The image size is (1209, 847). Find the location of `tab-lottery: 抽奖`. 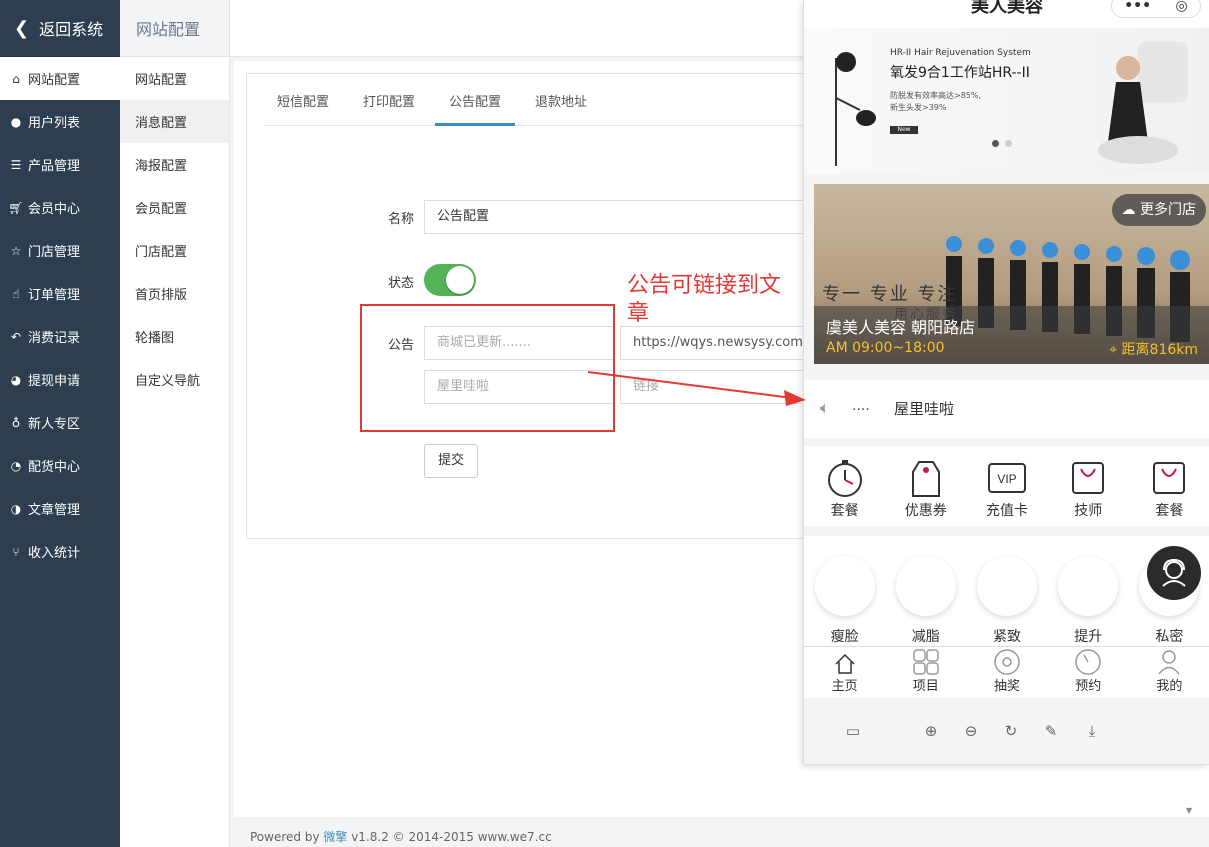

tab-lottery: 抽奖 is located at coordinates (1006, 672).